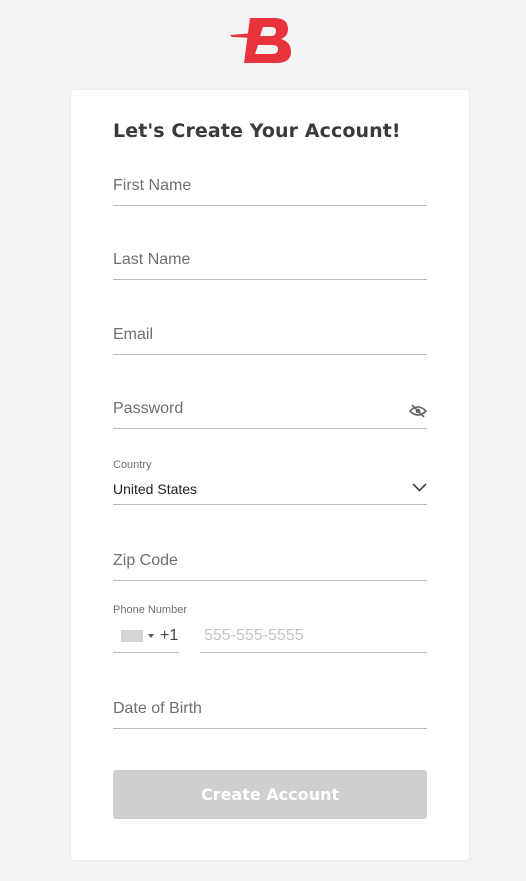 Image resolution: width=526 pixels, height=881 pixels. I want to click on password-field: Password, so click(270, 411).